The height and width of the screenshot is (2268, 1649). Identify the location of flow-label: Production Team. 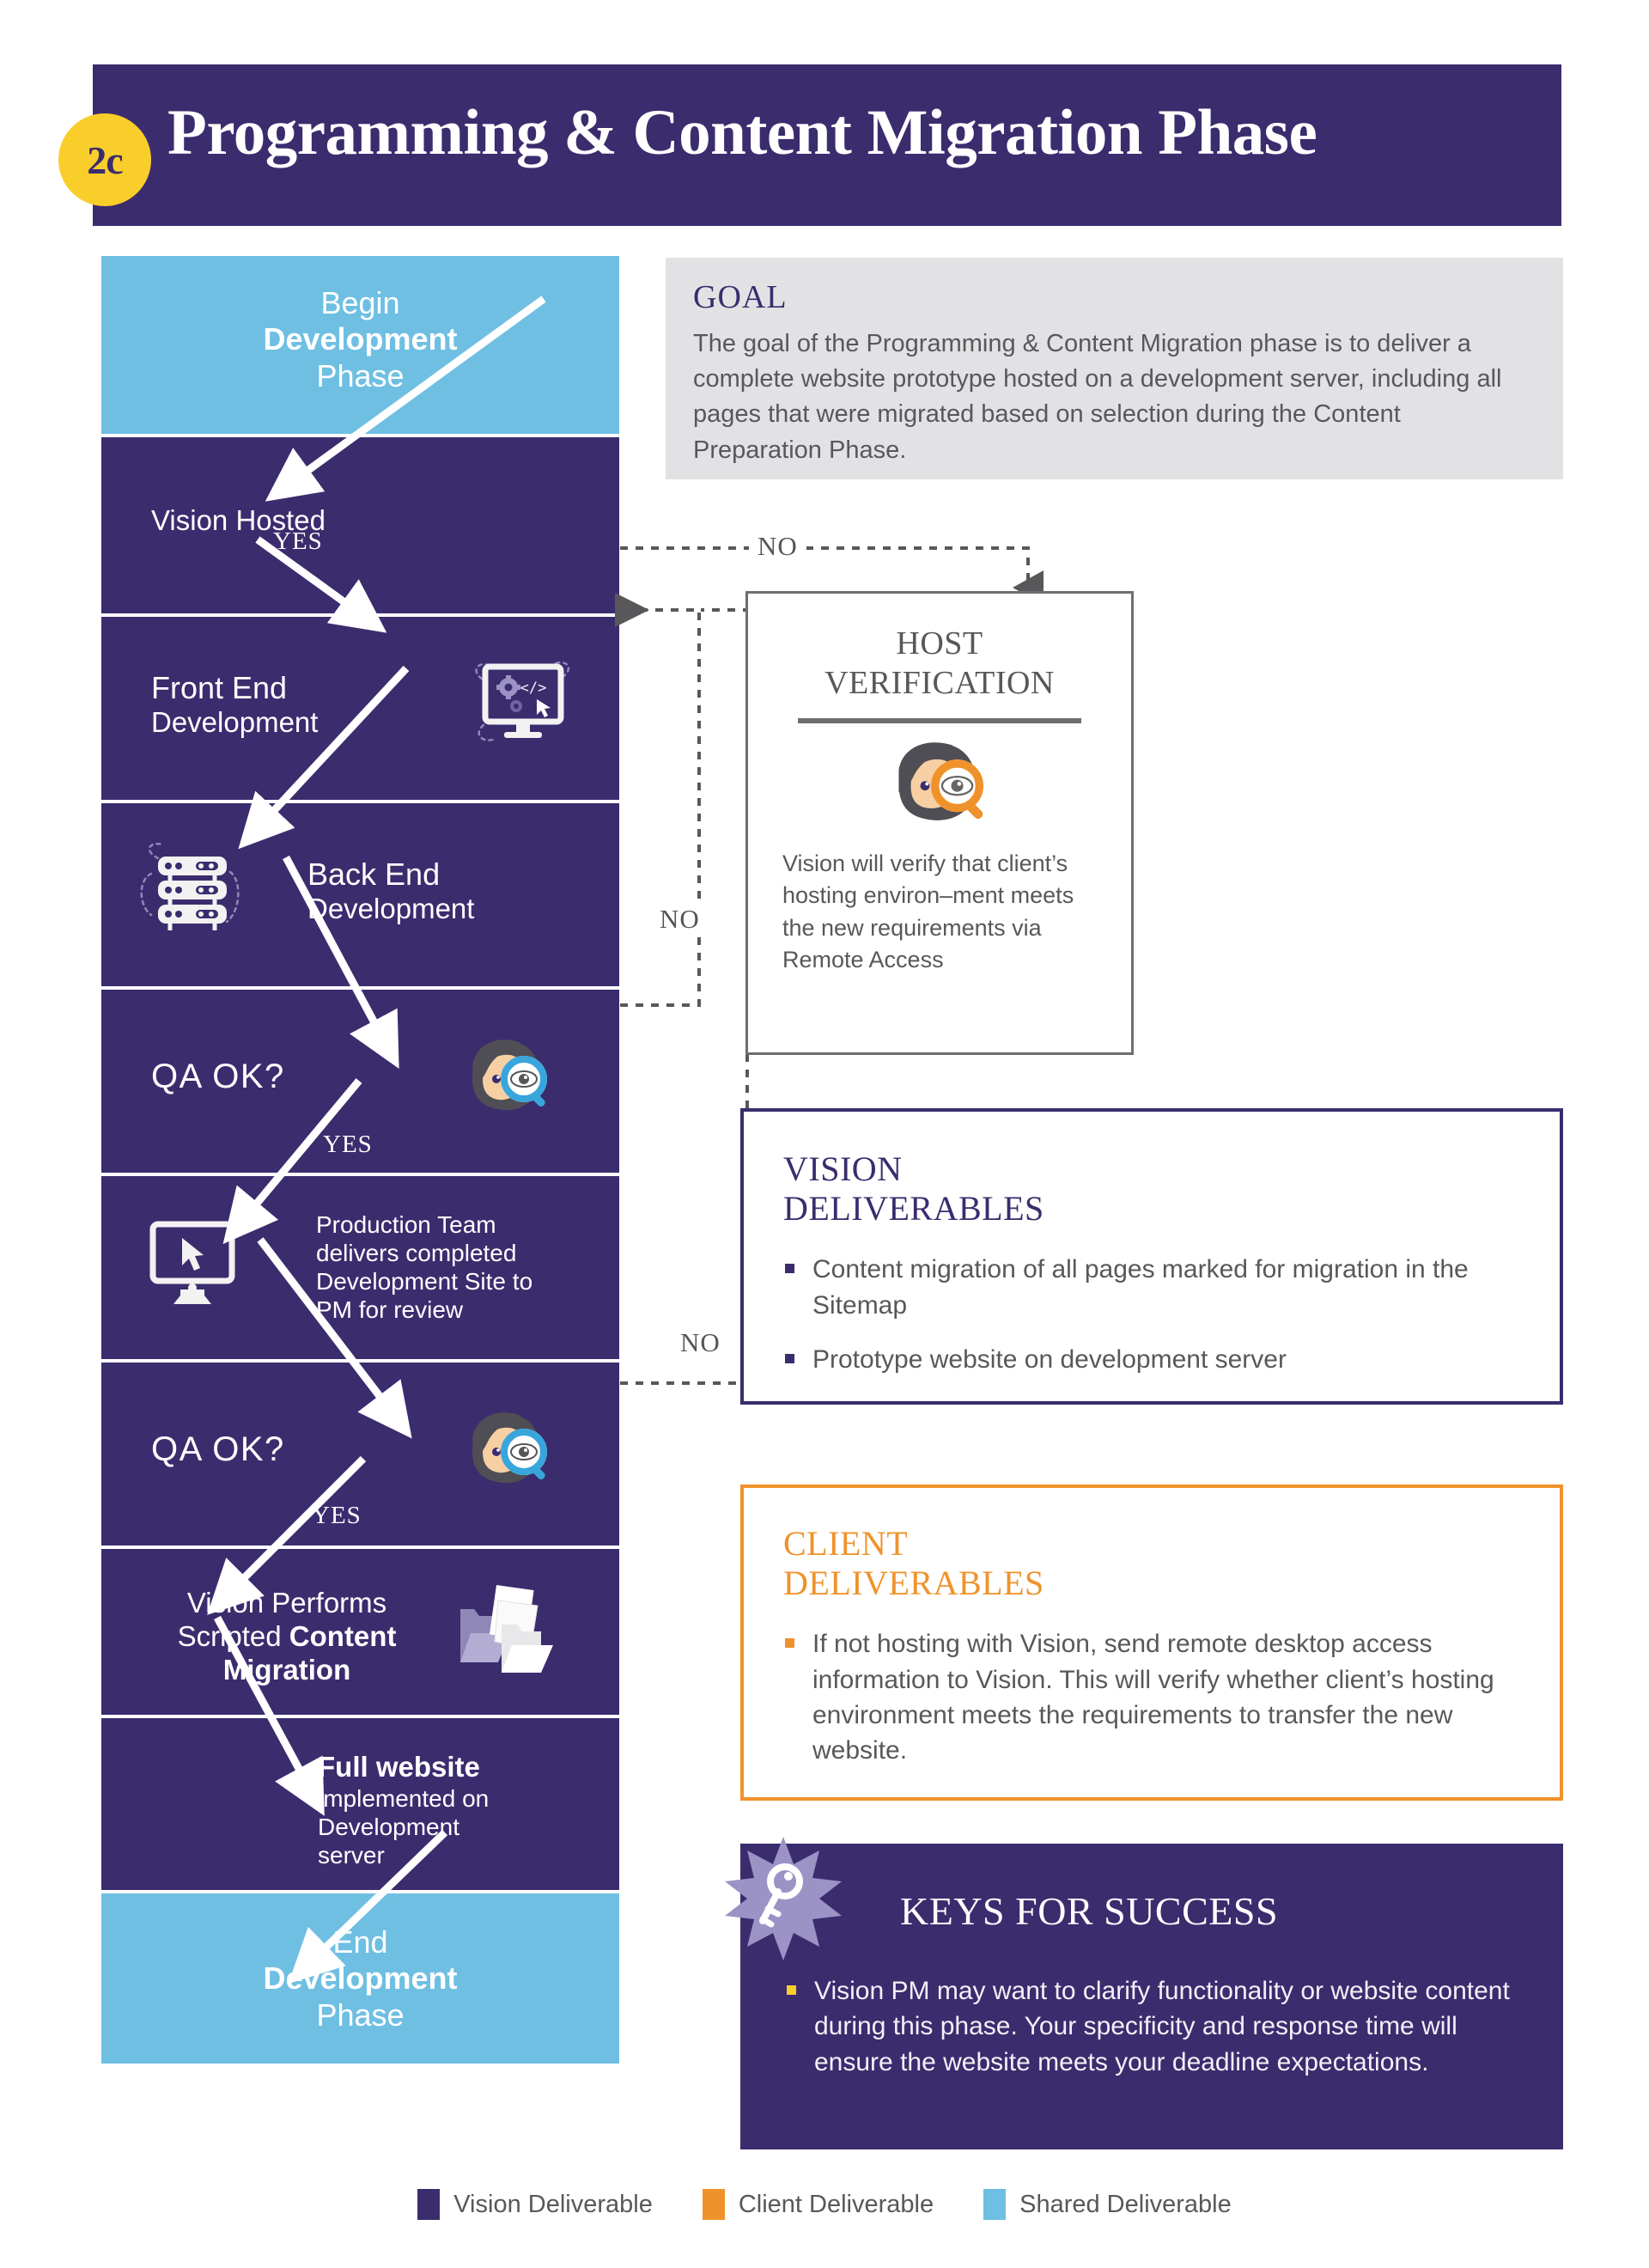
(406, 1224).